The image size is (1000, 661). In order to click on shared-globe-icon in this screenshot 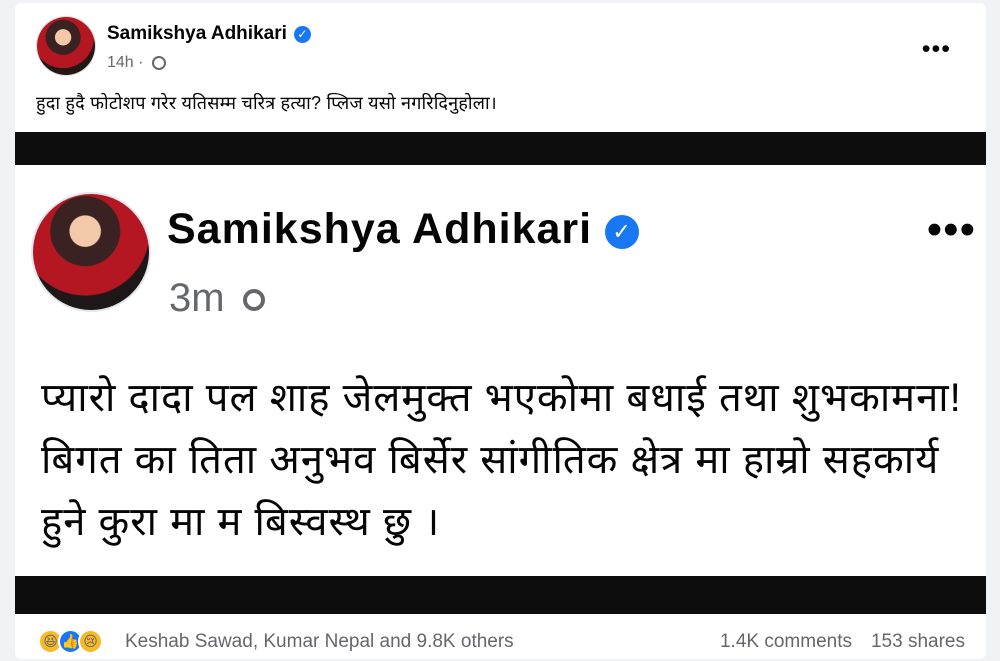, I will do `click(253, 300)`.